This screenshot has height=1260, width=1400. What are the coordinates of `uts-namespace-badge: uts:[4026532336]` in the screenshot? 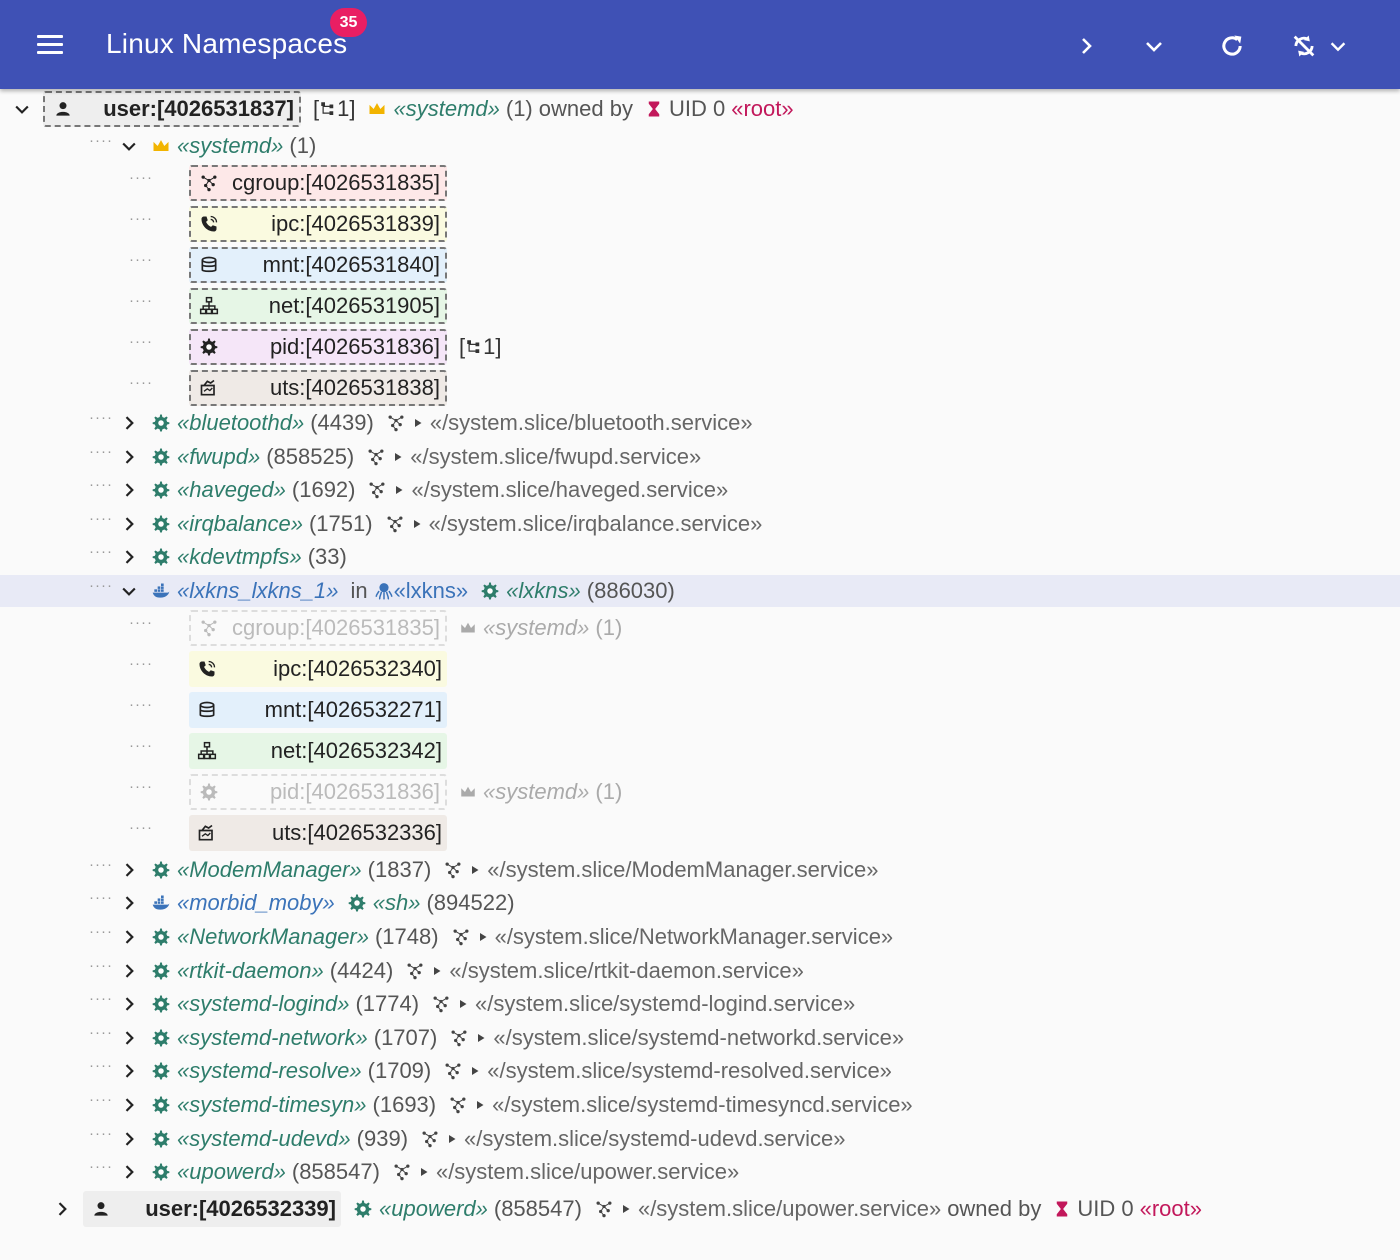 It's located at (318, 833).